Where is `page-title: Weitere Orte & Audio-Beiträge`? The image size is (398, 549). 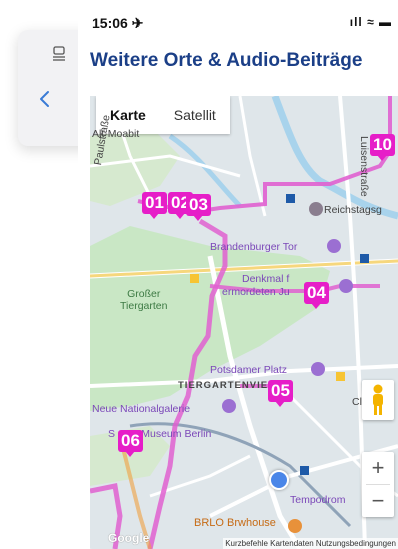
page-title: Weitere Orte & Audio-Beiträge is located at coordinates (226, 60).